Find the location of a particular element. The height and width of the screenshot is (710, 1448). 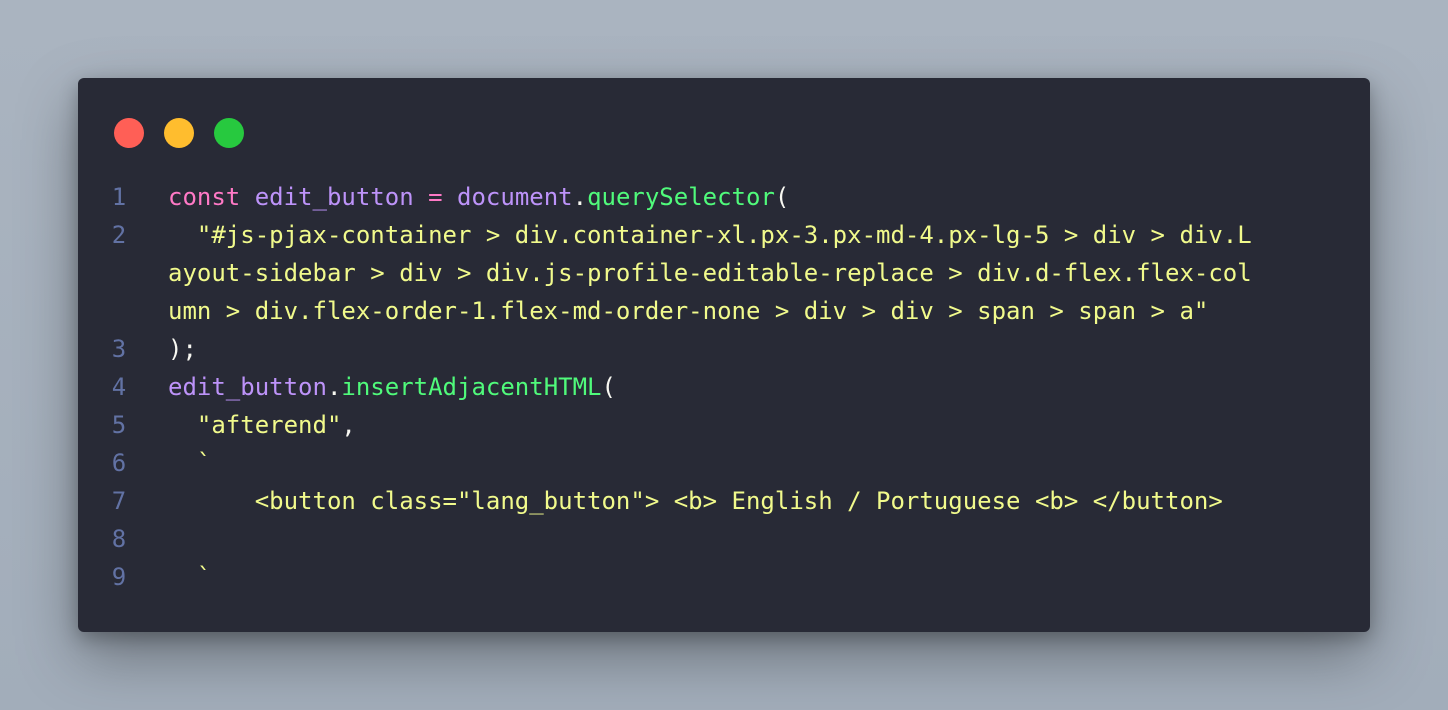

line-source: edit_button.insertAdjacentHTML( is located at coordinates (392, 387).